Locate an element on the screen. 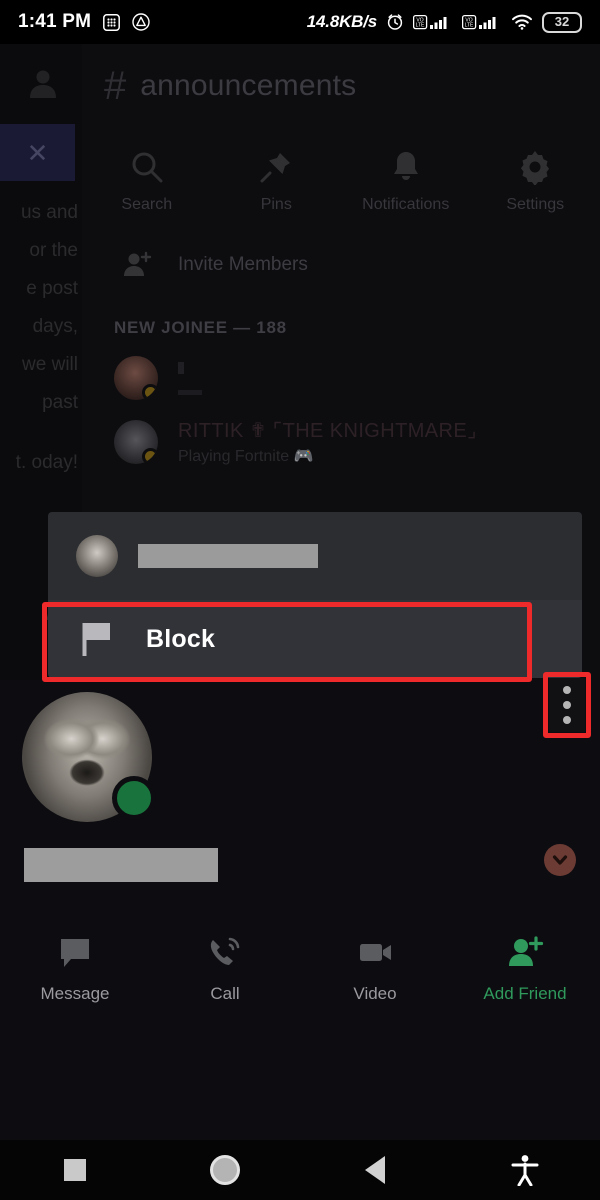  context-menu-item-label: Block is located at coordinates (181, 638).